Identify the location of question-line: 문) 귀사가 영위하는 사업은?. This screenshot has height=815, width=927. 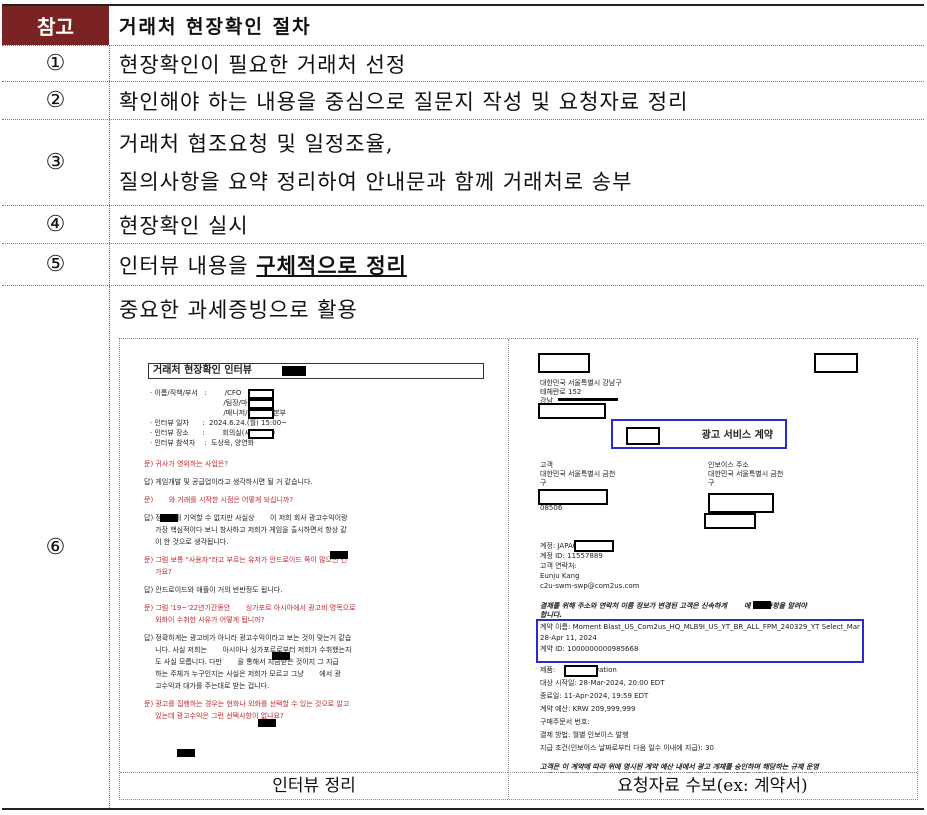
(186, 464).